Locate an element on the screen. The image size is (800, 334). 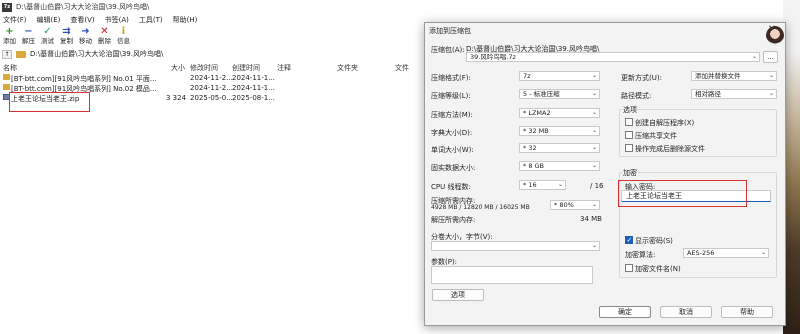
archive-name-combo: 39.风吟鸟唱.7z ⌄ is located at coordinates (613, 57).